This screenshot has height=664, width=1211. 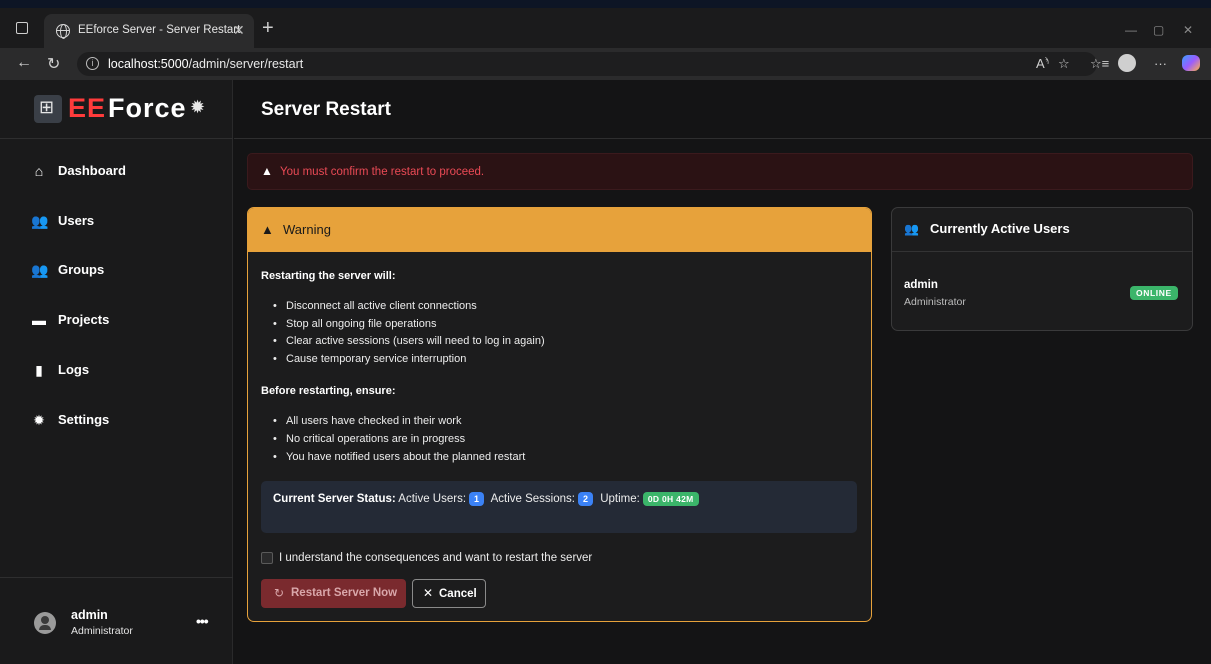 I want to click on tab-title: EEforce Server - Server Restart, so click(x=159, y=30).